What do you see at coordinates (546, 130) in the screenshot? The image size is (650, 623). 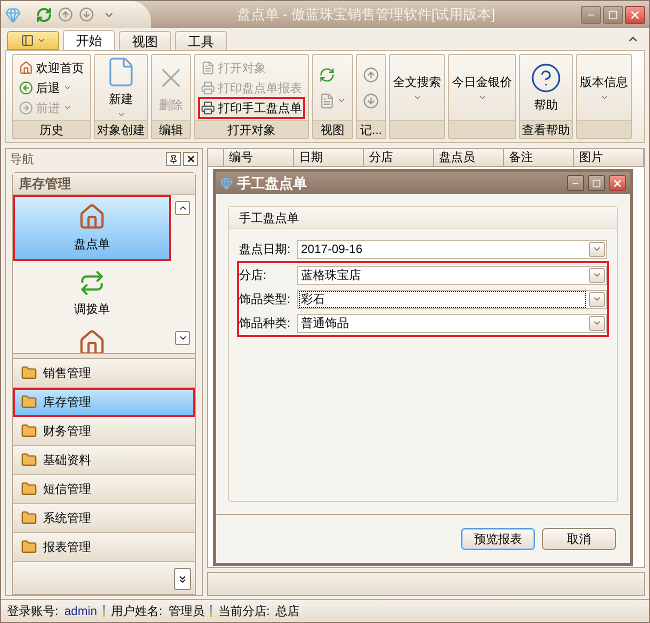 I see `group-caption: 查看帮助` at bounding box center [546, 130].